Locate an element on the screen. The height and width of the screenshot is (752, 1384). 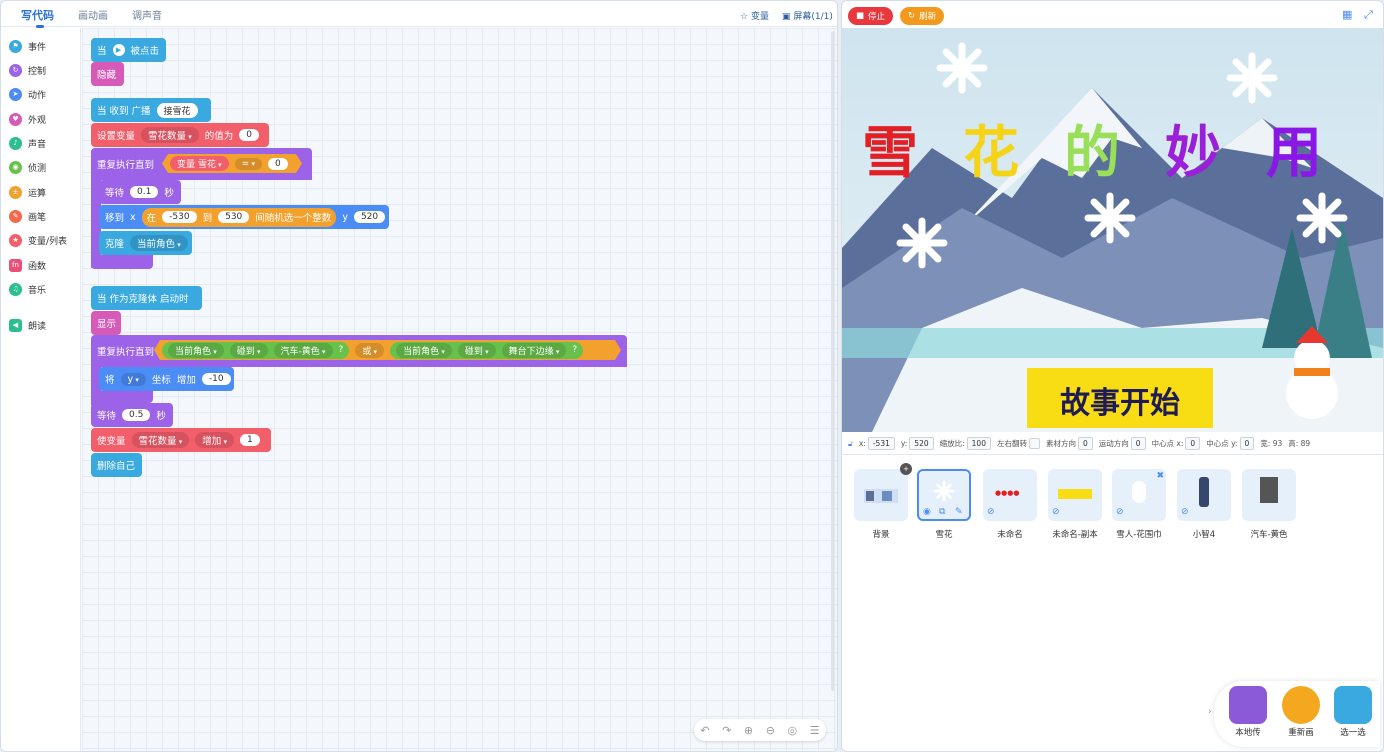
touching-condition: 当前角色碰到舞台下边缘? is located at coordinates (486, 350).